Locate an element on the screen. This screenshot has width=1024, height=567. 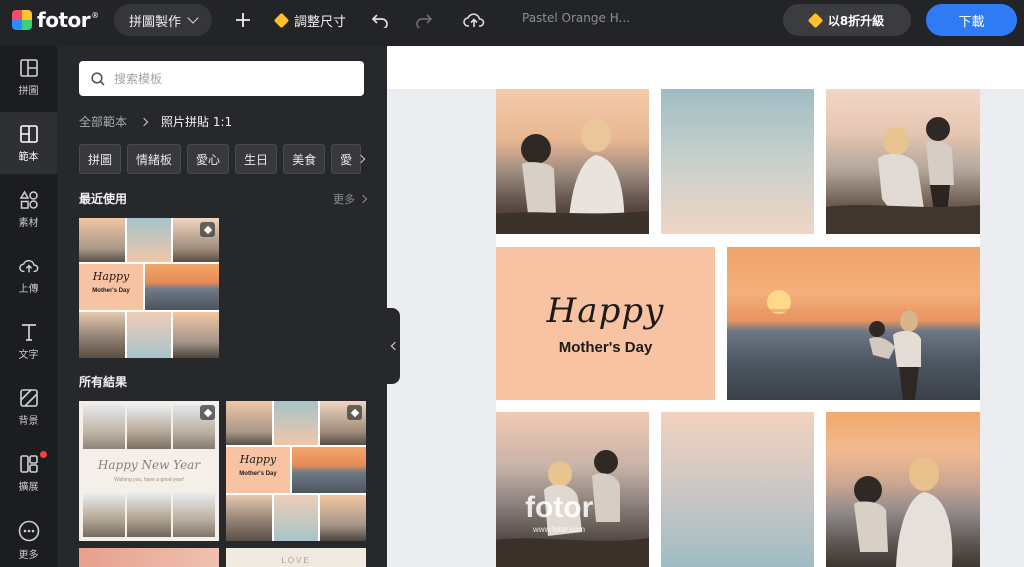
mode-dropdown-label: 拼圖製作 is located at coordinates (154, 22).